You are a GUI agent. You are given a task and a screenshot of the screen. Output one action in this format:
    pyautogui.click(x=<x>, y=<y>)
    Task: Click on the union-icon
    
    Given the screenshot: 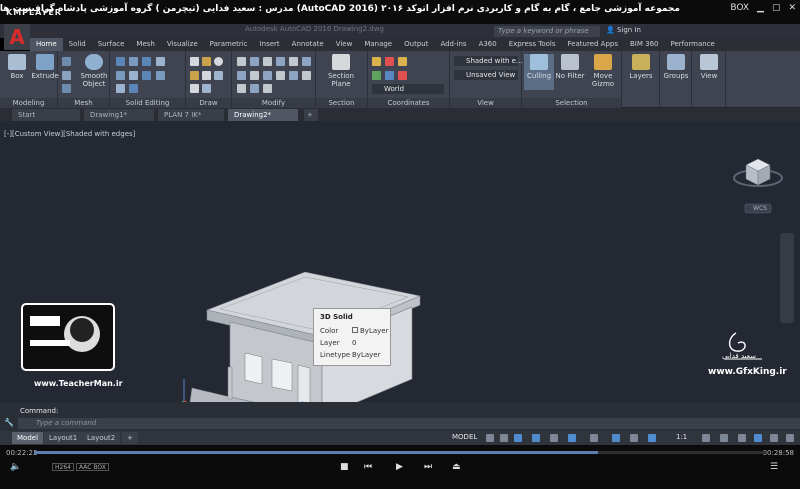 What is the action you would take?
    pyautogui.click(x=120, y=61)
    